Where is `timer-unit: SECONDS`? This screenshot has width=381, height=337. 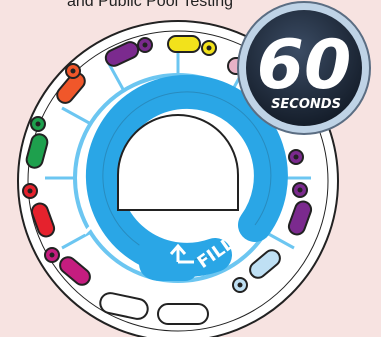
timer-unit: SECONDS is located at coordinates (306, 104).